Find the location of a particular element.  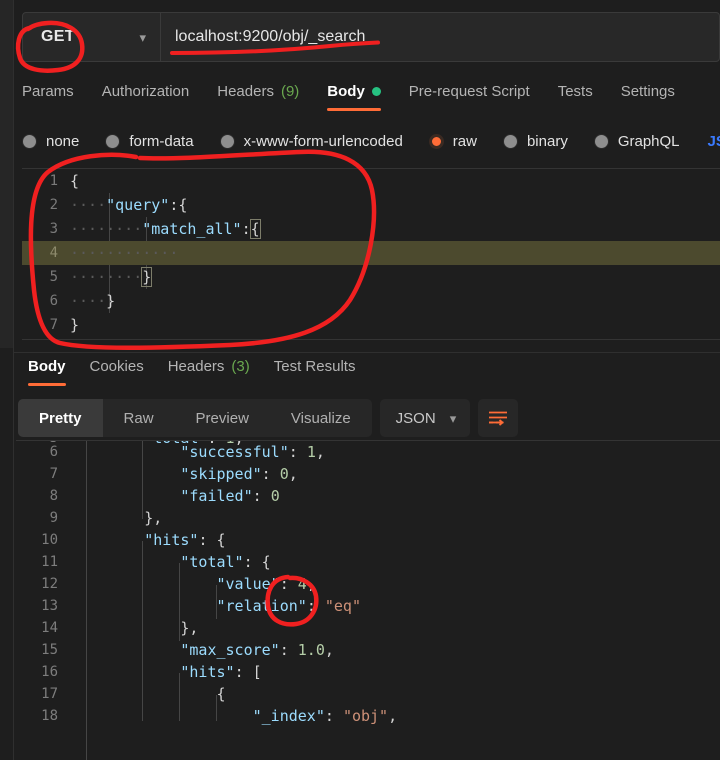

radio-raw-label: raw is located at coordinates (464, 141).